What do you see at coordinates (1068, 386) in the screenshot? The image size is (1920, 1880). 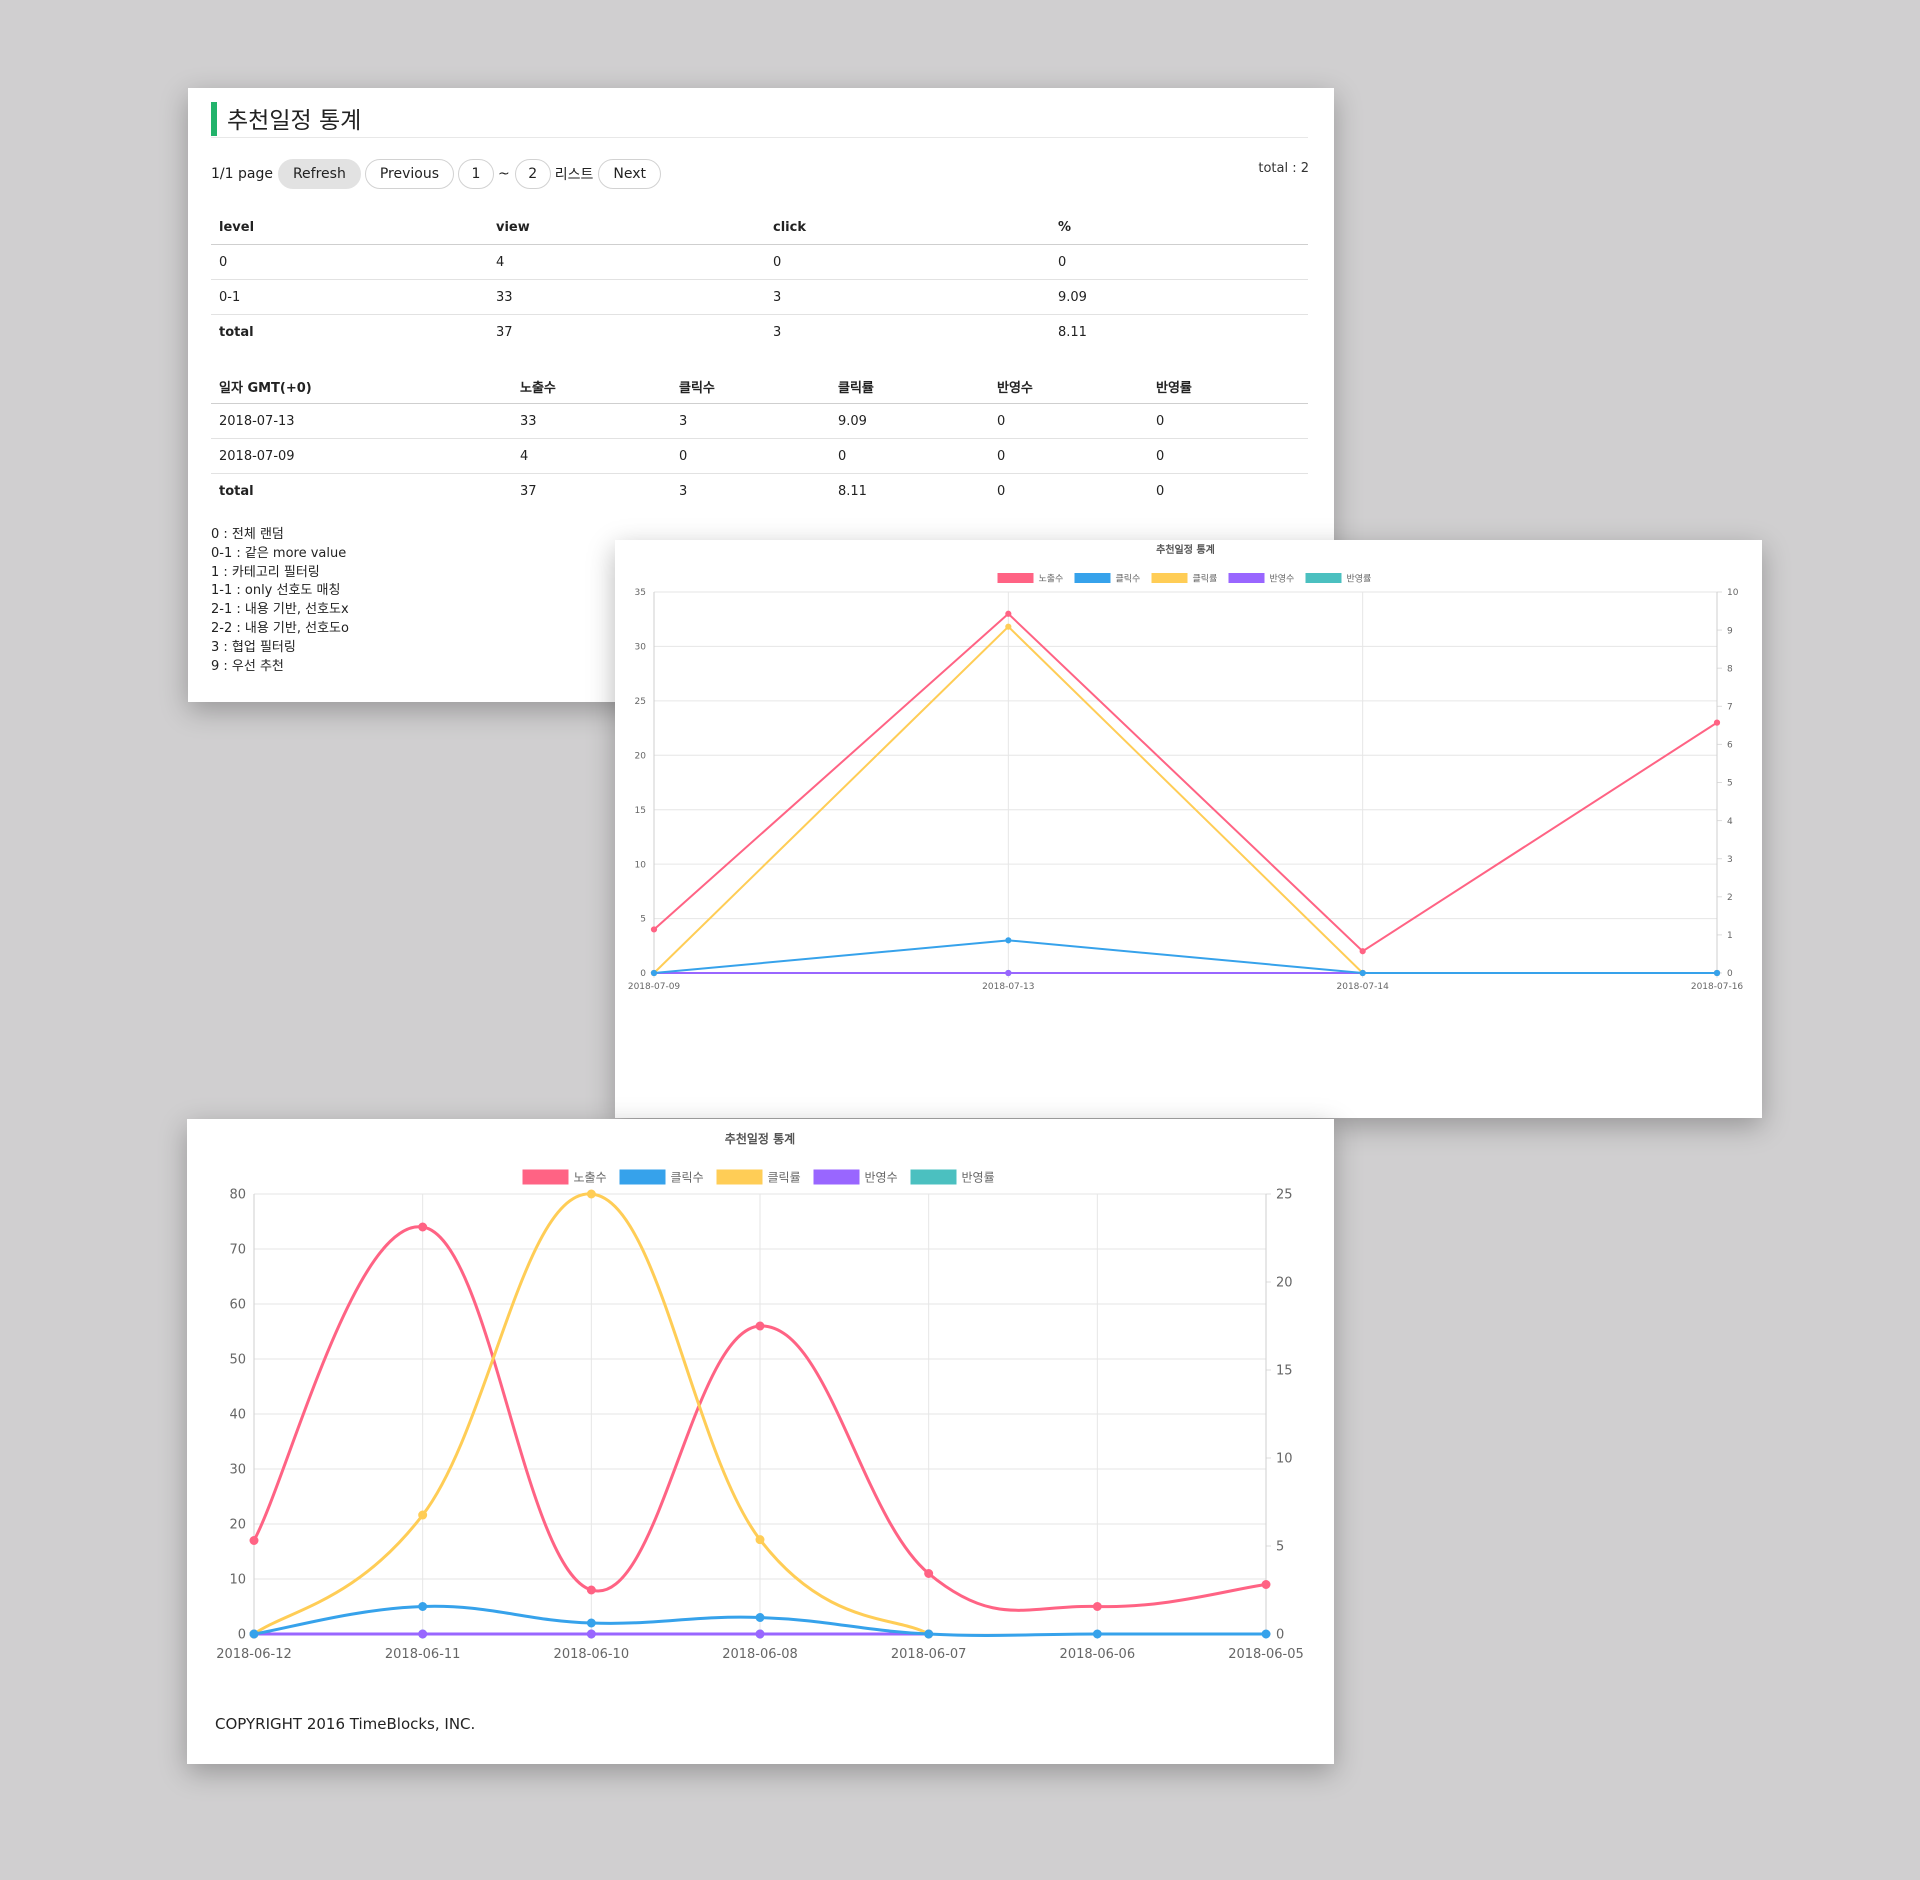 I see `column-header: 반영수` at bounding box center [1068, 386].